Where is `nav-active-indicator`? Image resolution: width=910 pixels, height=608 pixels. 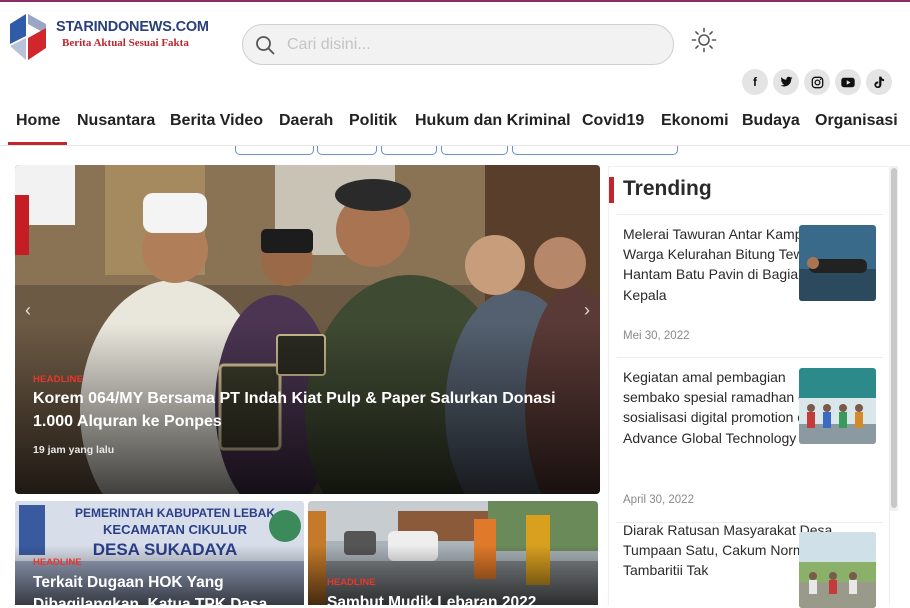
nav-active-indicator is located at coordinates (37, 143).